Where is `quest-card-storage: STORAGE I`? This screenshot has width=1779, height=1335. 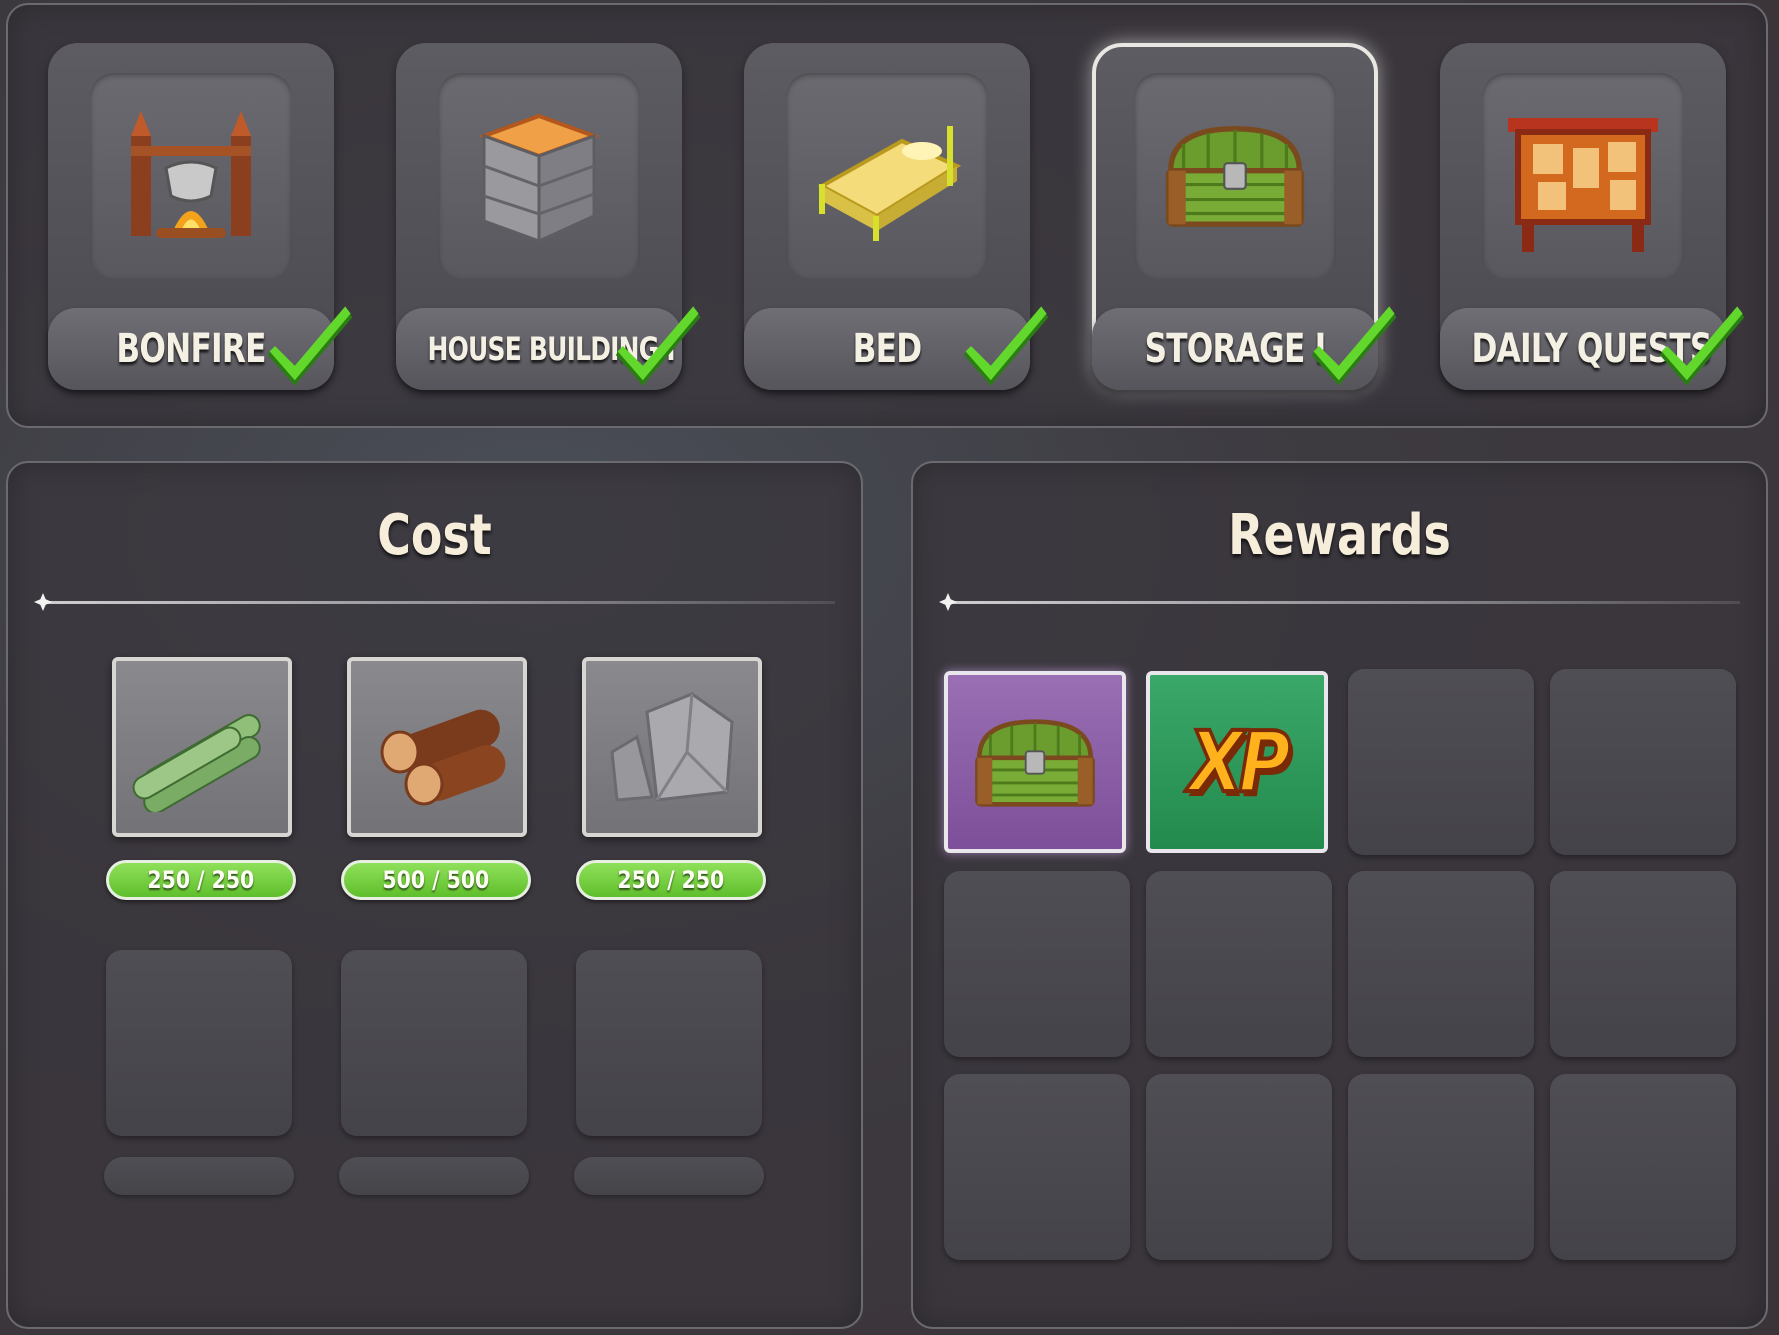
quest-card-storage: STORAGE I is located at coordinates (1235, 216).